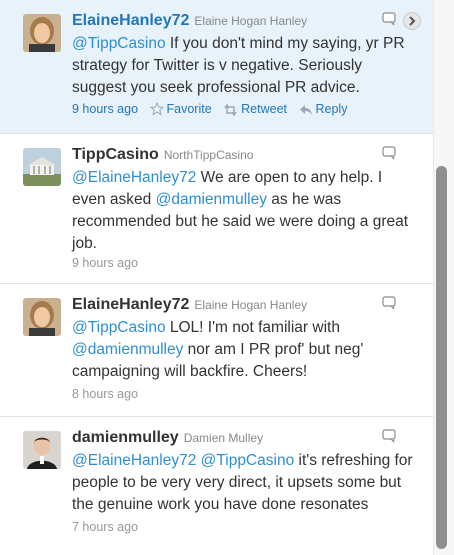 The height and width of the screenshot is (555, 454). What do you see at coordinates (252, 327) in the screenshot?
I see `text-segment: LOL! I'm not familiar with` at bounding box center [252, 327].